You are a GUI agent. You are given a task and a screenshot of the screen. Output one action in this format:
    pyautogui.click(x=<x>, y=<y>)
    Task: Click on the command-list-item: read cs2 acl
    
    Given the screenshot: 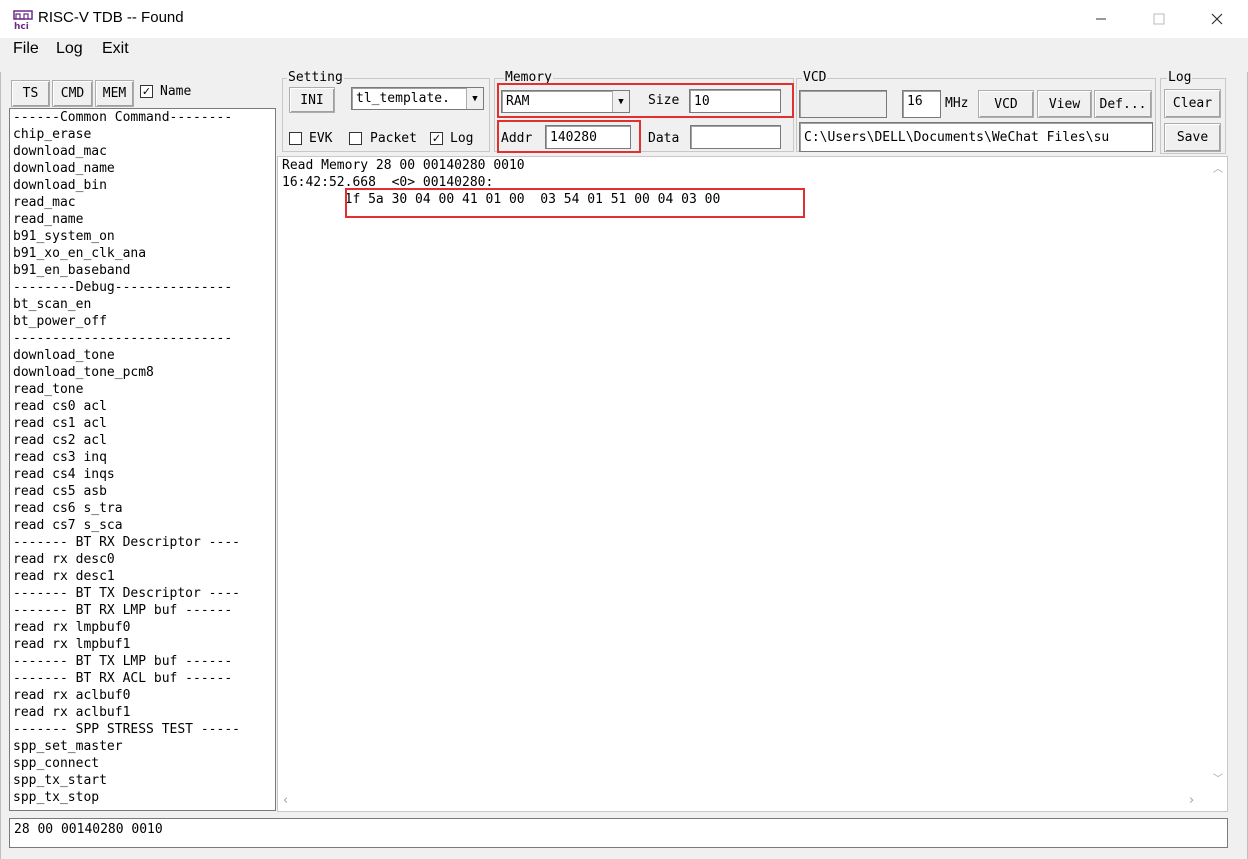 What is the action you would take?
    pyautogui.click(x=142, y=440)
    